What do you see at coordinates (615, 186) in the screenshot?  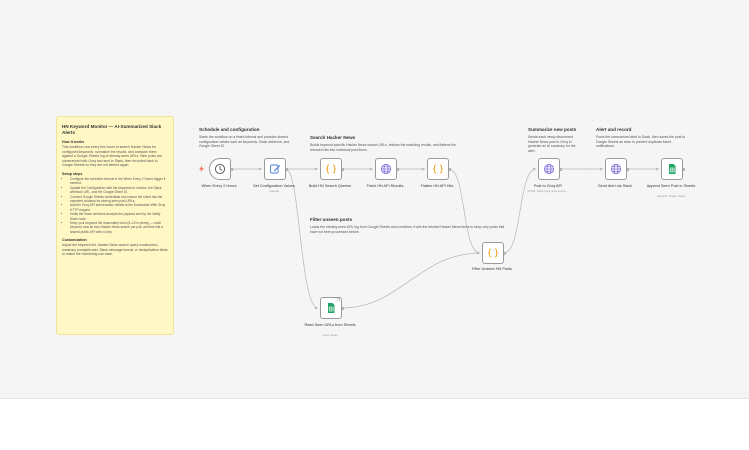 I see `node-label-slack: Send Alert via Slack` at bounding box center [615, 186].